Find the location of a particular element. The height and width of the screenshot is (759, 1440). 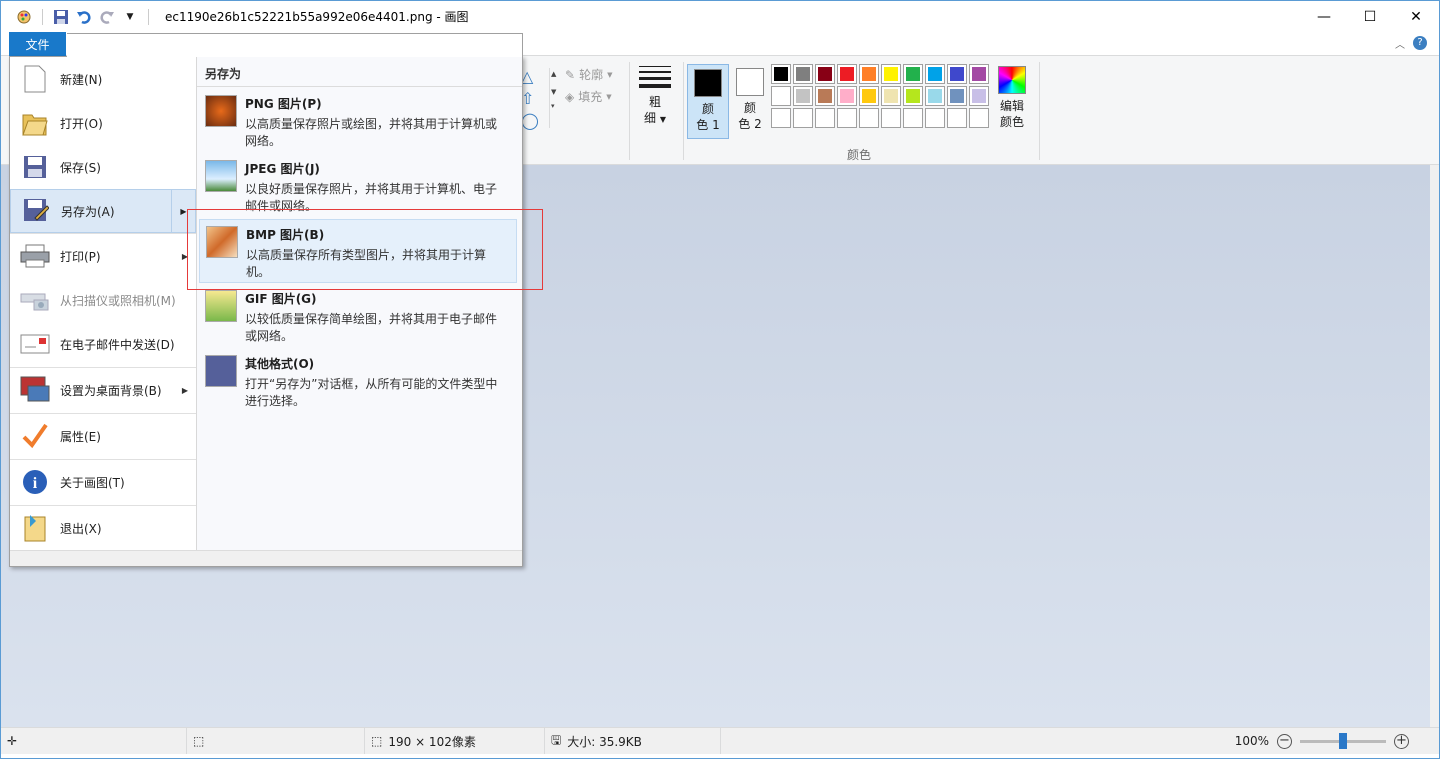

zoom-slider-thumb is located at coordinates (1343, 740).